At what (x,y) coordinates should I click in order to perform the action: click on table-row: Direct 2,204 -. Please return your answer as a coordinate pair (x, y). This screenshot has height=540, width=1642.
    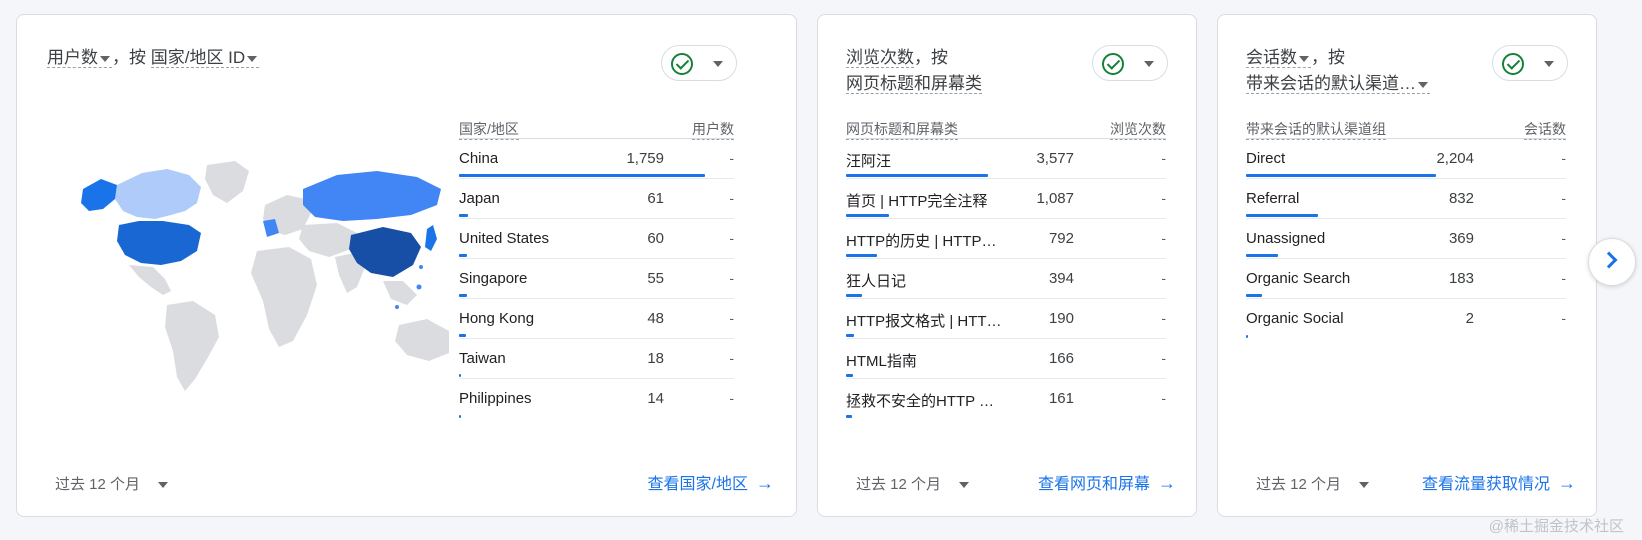
    Looking at the image, I should click on (1406, 159).